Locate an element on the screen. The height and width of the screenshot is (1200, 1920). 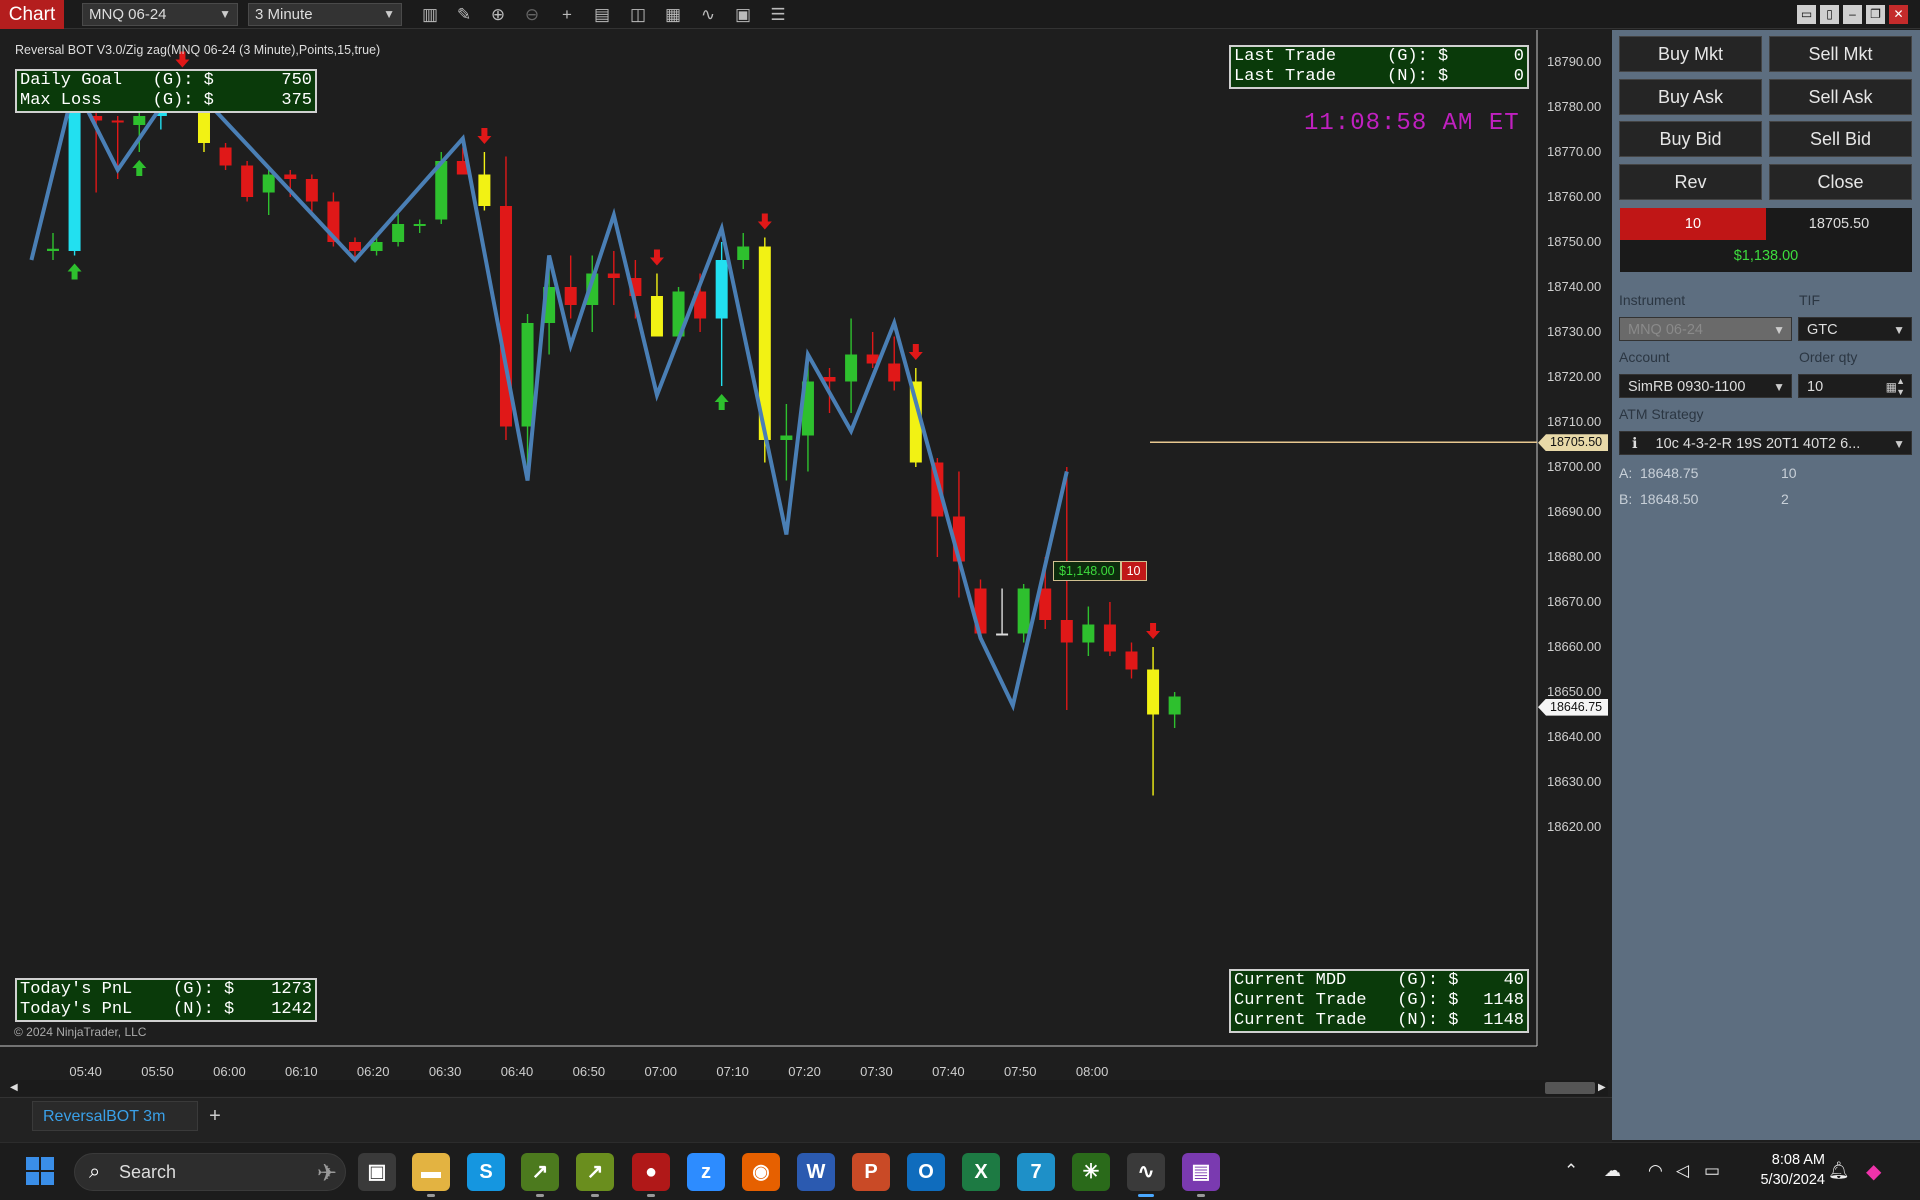
atm-strategy-select: ℹ 10c 4-3-2-R 19S 20T1 40T2 6... ▼ is located at coordinates (1765, 443).